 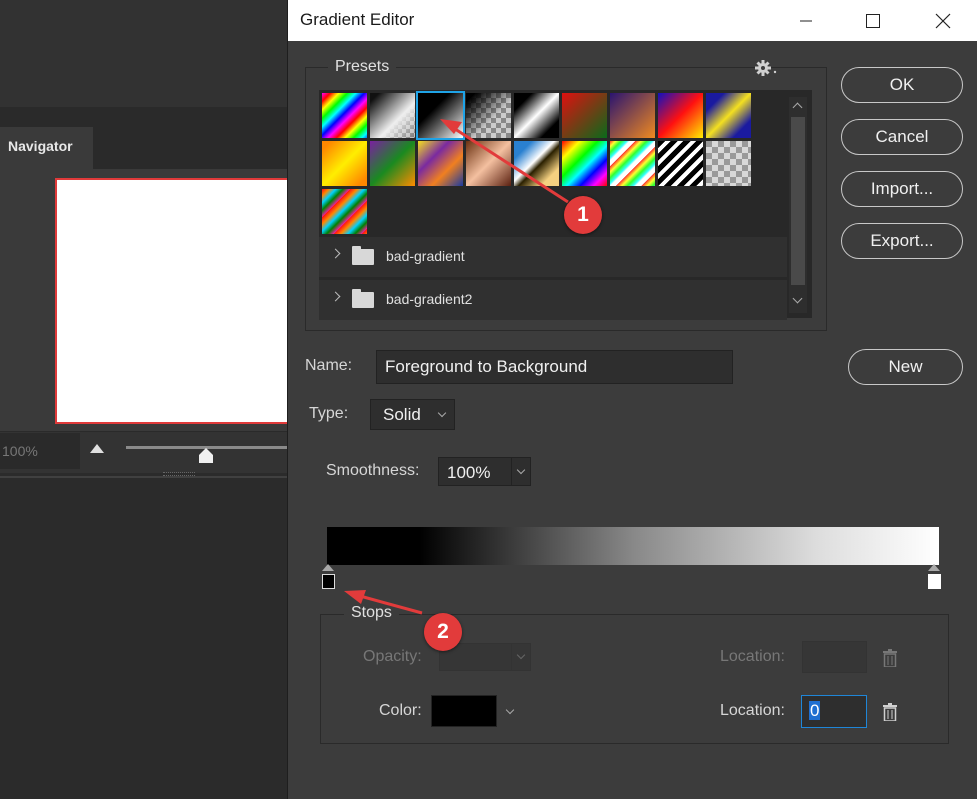 I want to click on preset-group-row: bad-gradient, so click(x=553, y=257).